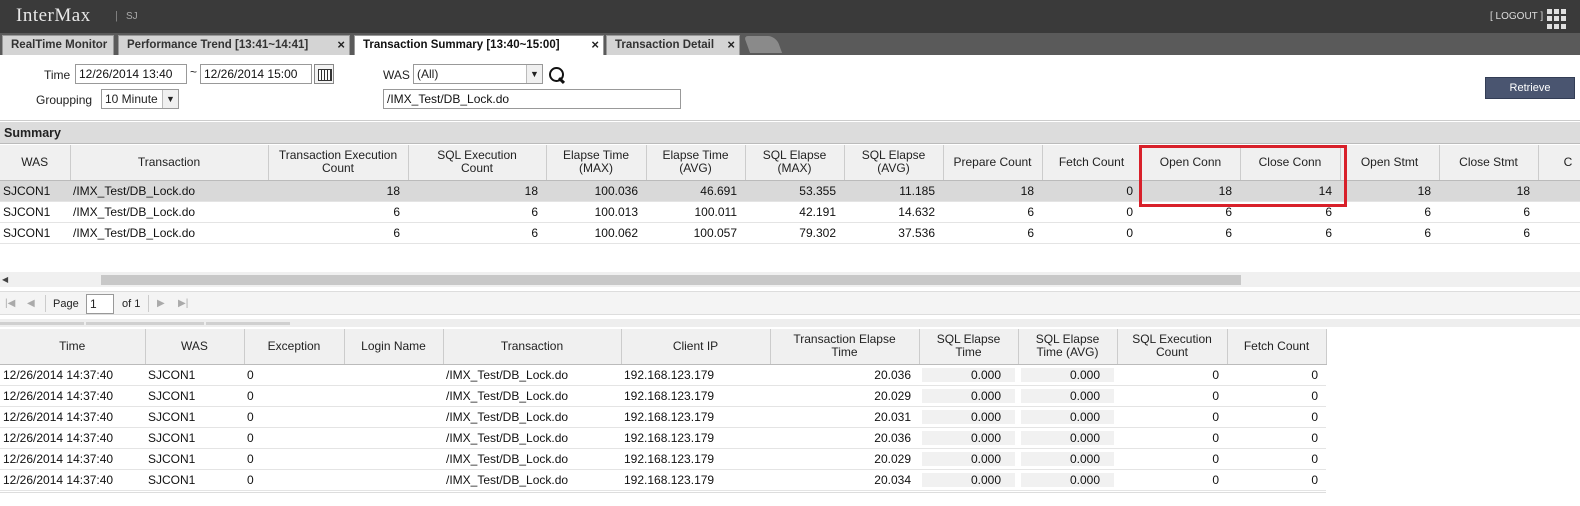 Image resolution: width=1580 pixels, height=506 pixels. I want to click on current-user: SJ, so click(132, 16).